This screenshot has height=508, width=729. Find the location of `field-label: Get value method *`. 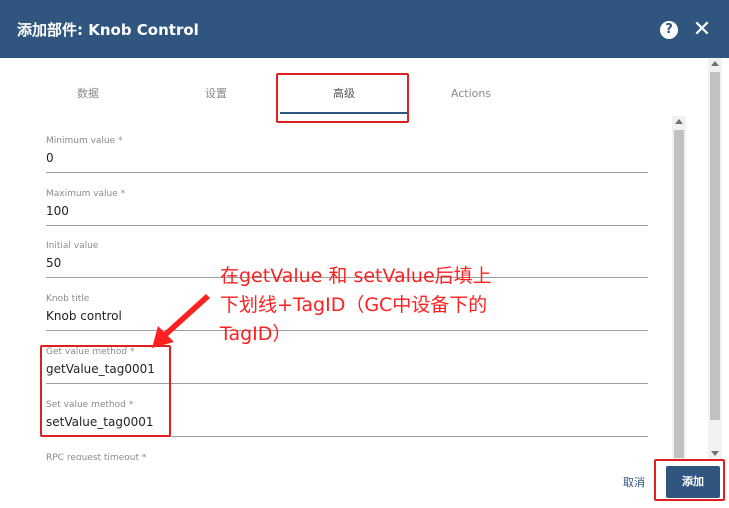

field-label: Get value method * is located at coordinates (90, 352).